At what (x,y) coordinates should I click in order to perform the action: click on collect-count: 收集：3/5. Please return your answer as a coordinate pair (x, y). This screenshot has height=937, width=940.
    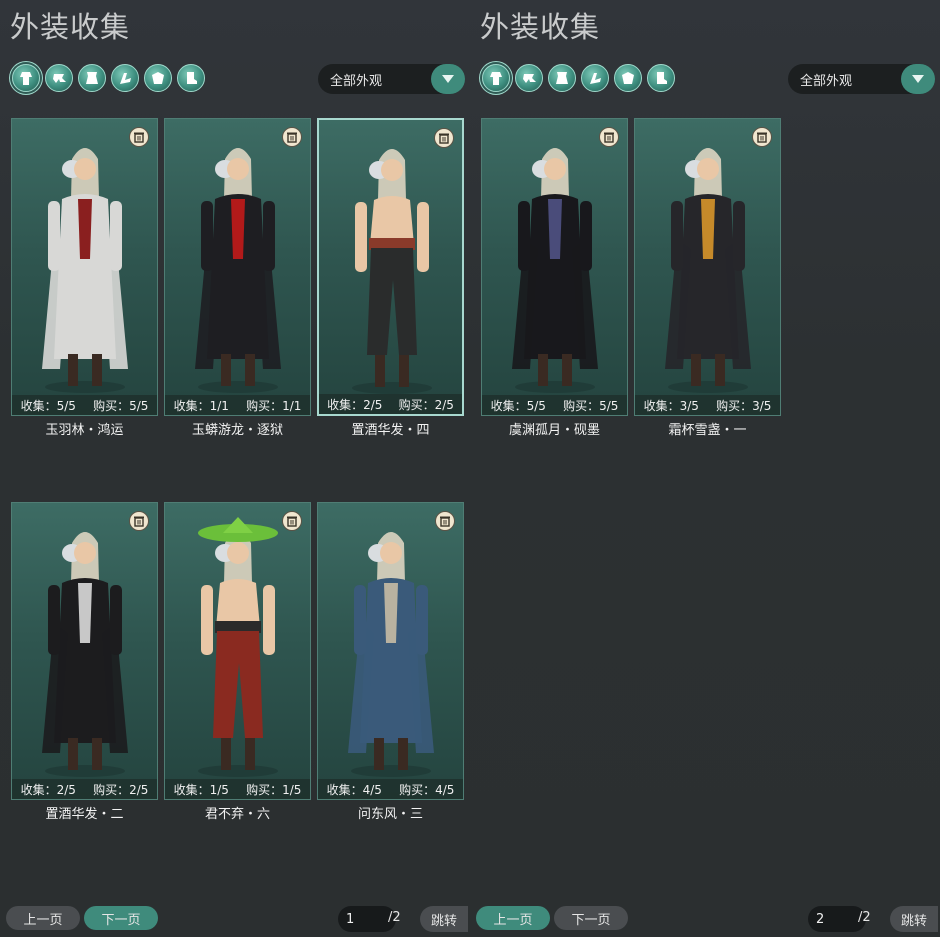
    Looking at the image, I should click on (671, 405).